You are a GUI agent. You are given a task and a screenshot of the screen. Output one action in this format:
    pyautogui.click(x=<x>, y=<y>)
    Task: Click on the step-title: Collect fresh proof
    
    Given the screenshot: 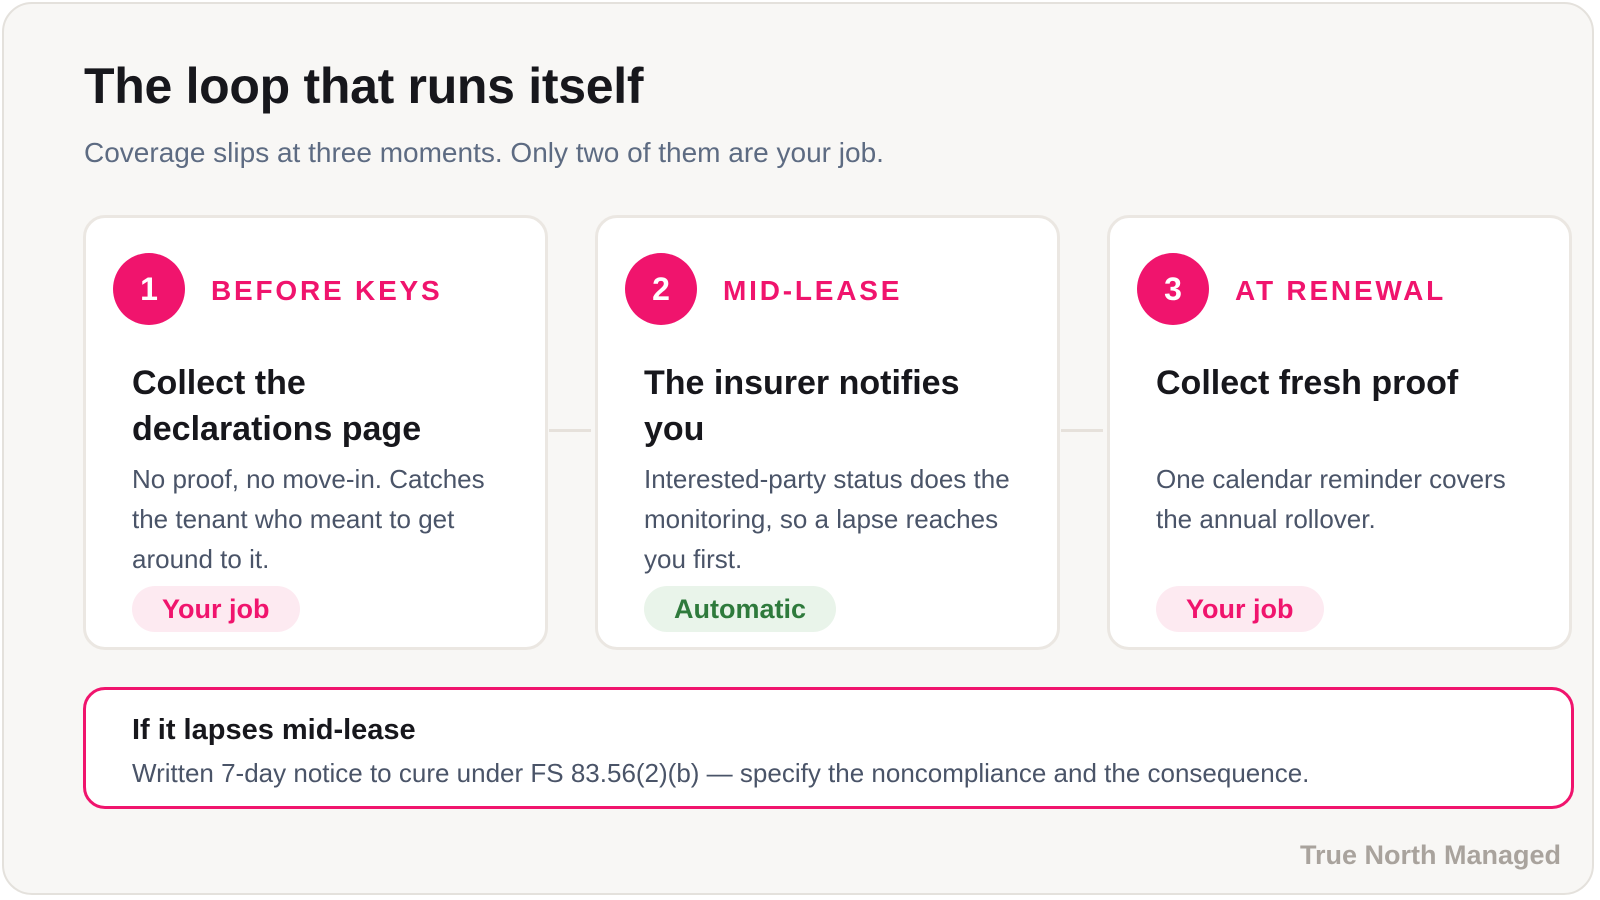 What is the action you would take?
    pyautogui.click(x=1307, y=383)
    